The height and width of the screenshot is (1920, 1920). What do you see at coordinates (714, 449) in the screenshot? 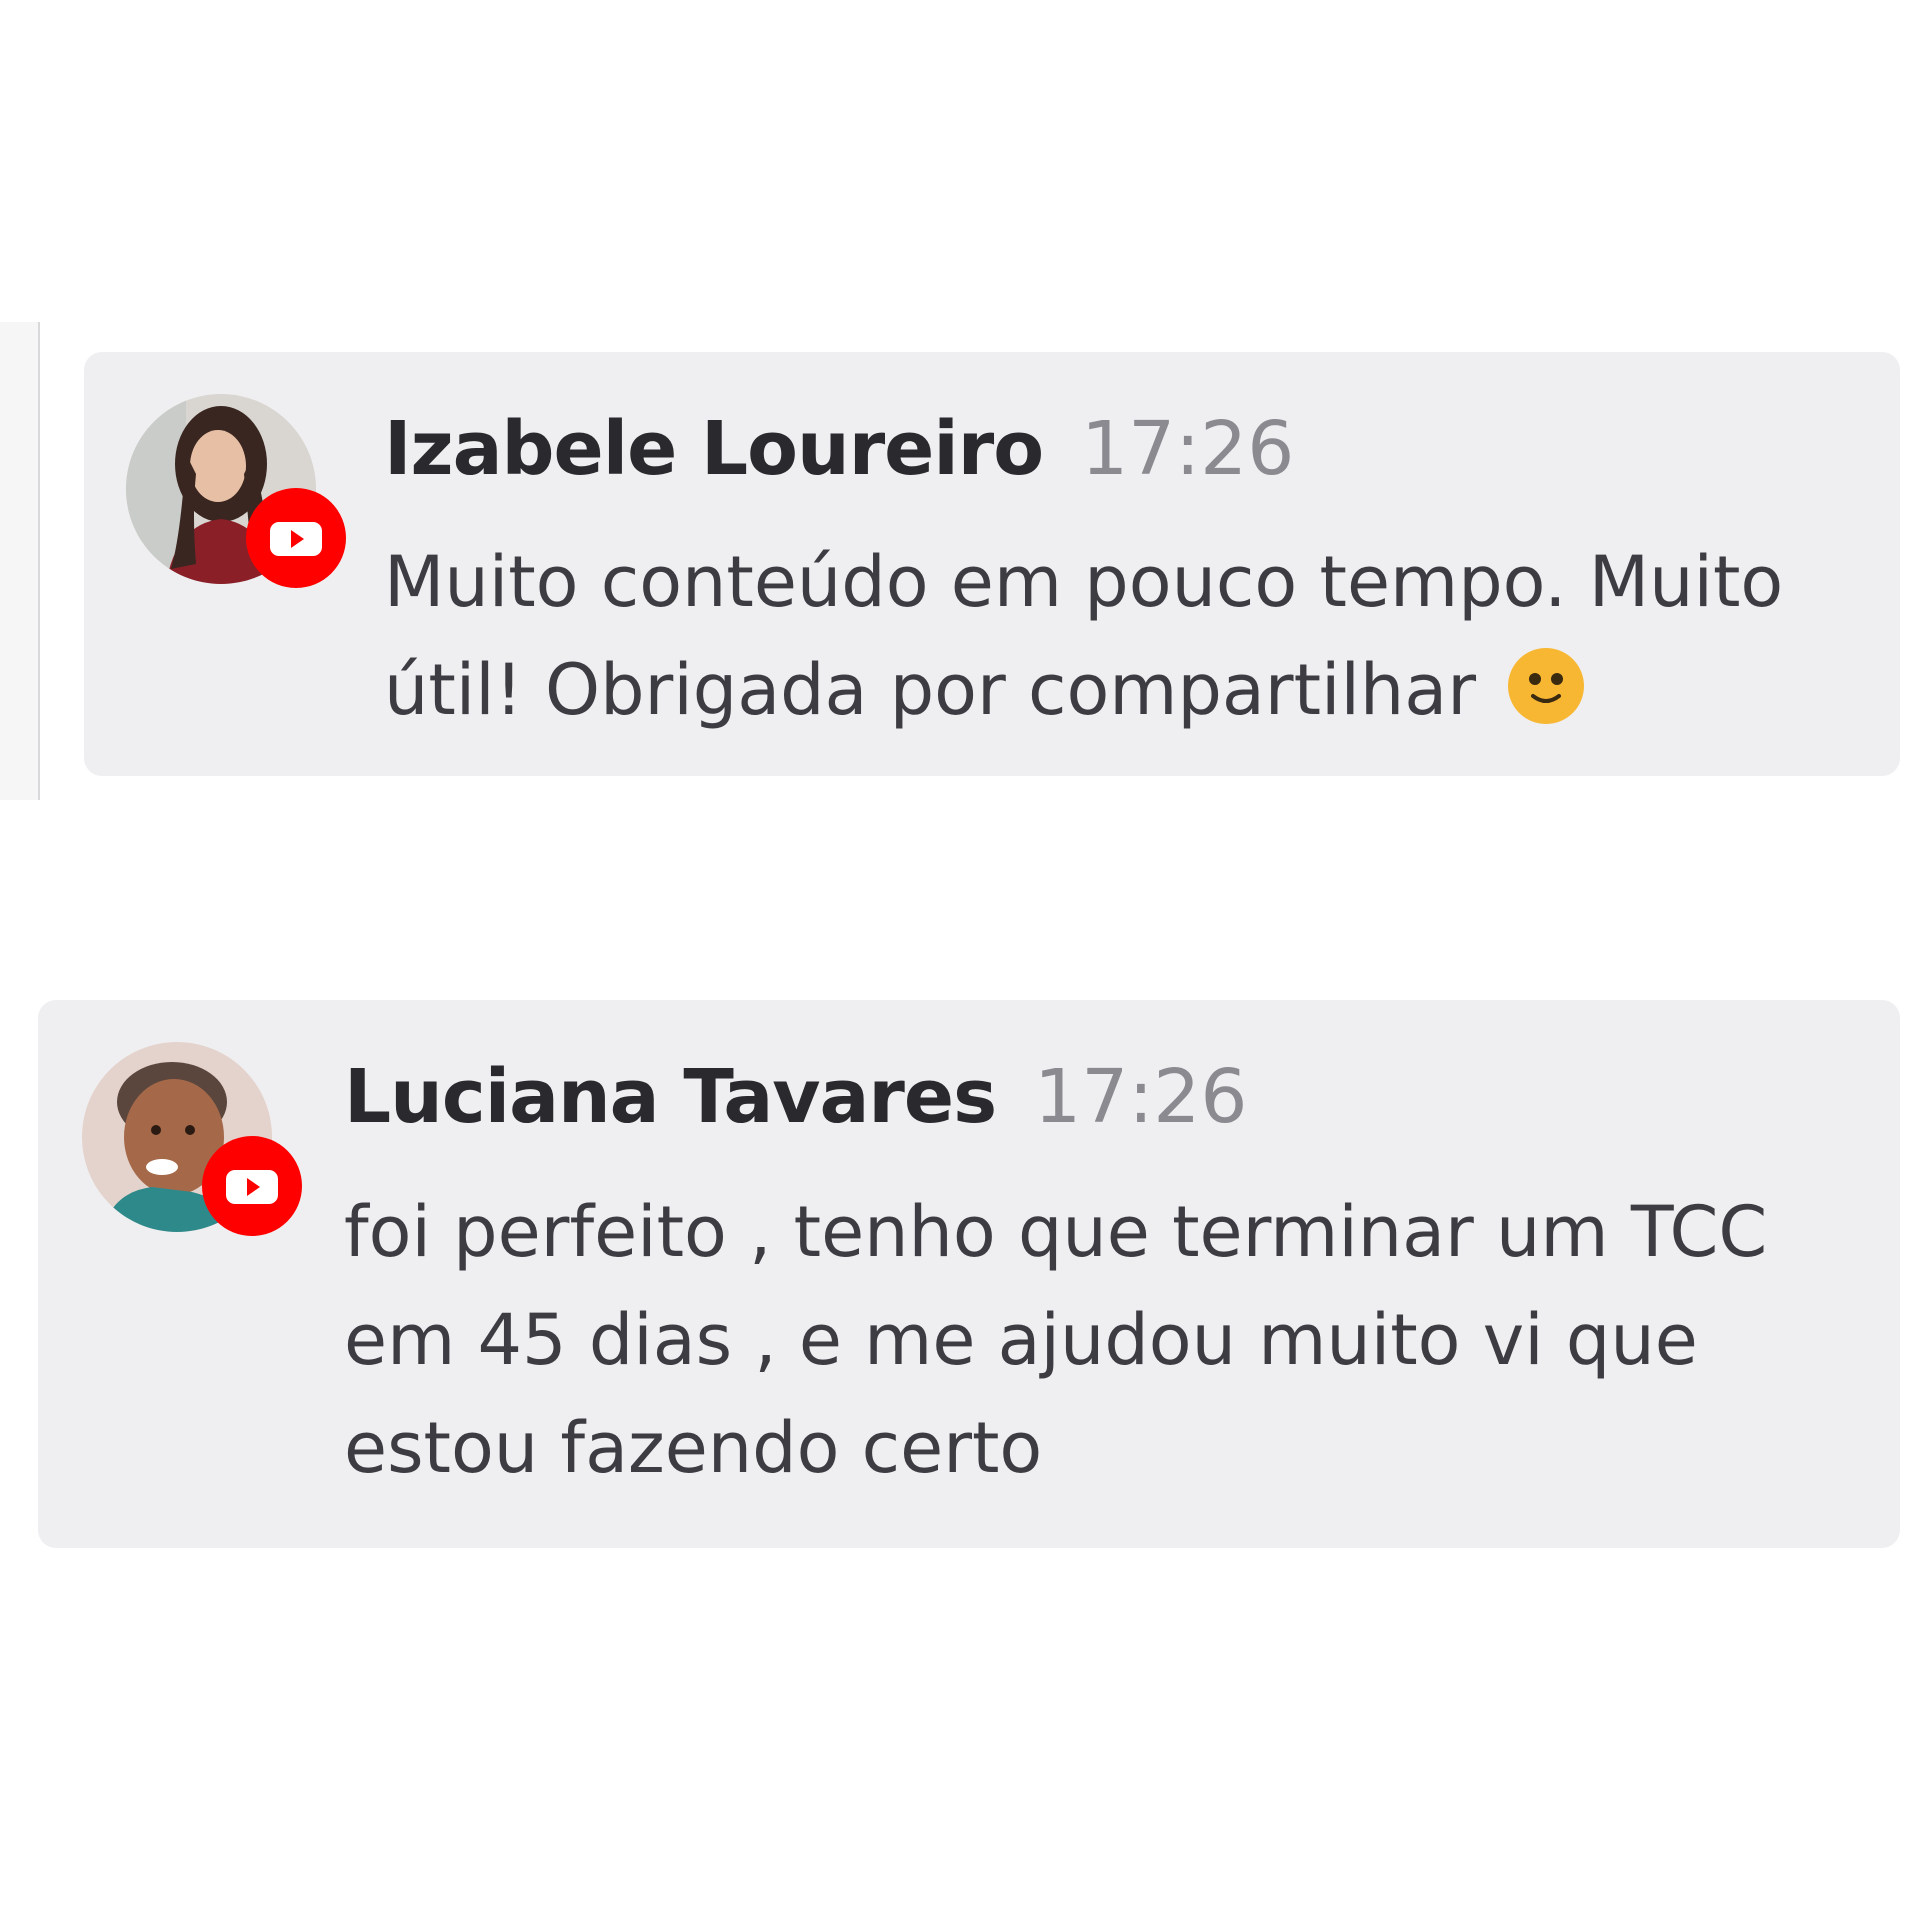
I see `author-name: Izabele Loureiro` at bounding box center [714, 449].